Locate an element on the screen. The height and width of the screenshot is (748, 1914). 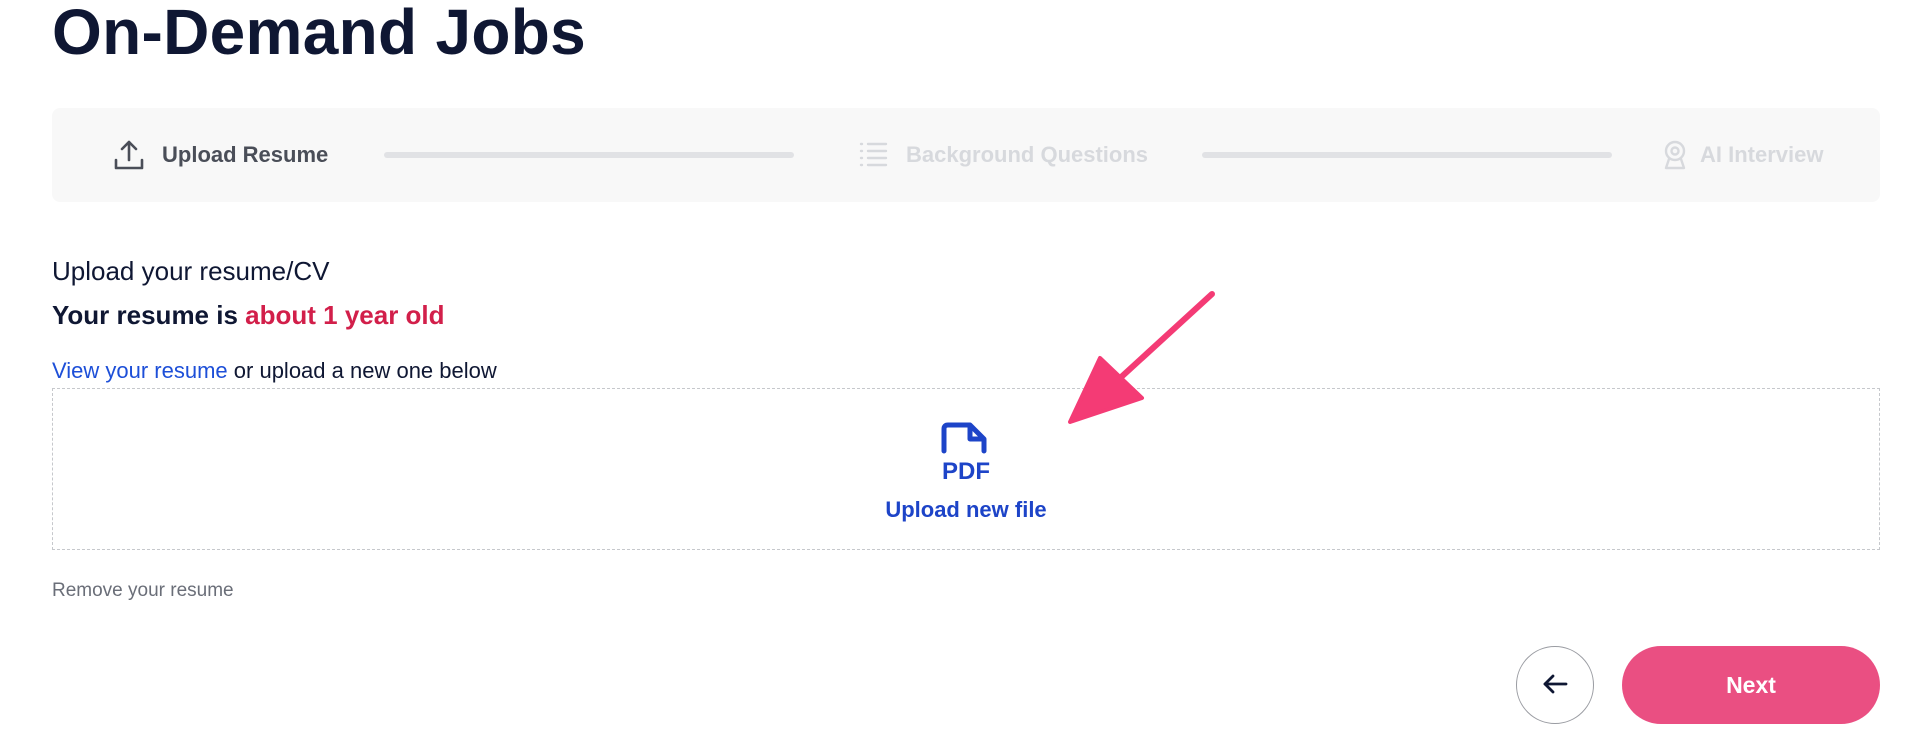
step-ai-interview: AI Interview is located at coordinates (1742, 155).